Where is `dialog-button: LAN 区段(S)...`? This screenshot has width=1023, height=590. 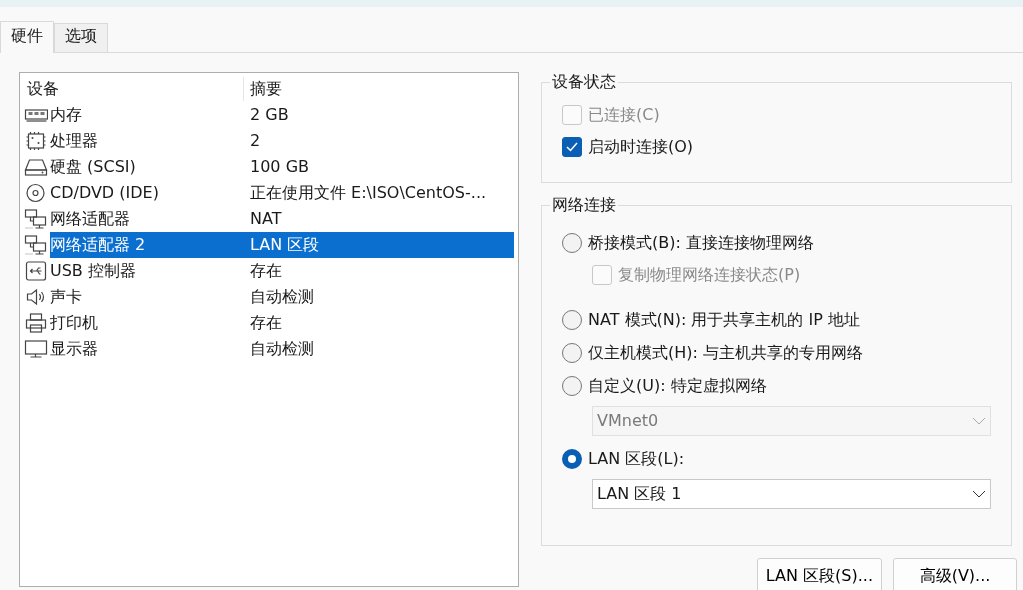 dialog-button: LAN 区段(S)... is located at coordinates (819, 574).